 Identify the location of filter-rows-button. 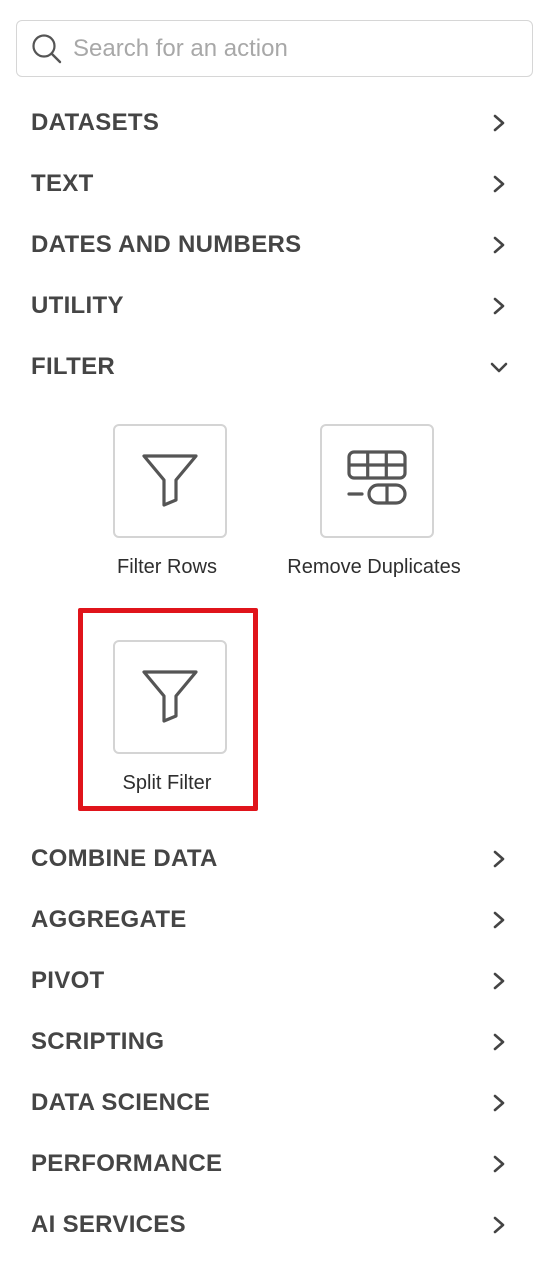
(170, 481).